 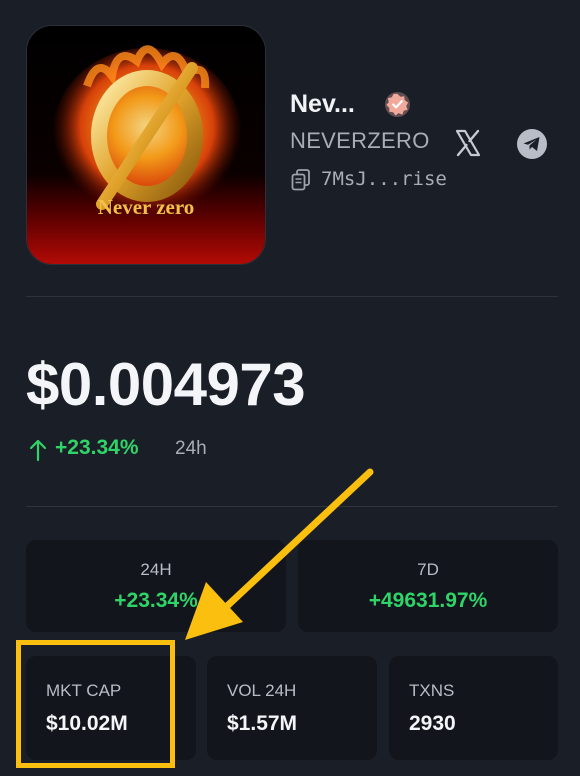 I want to click on stat-value: $1.57M, so click(x=262, y=723).